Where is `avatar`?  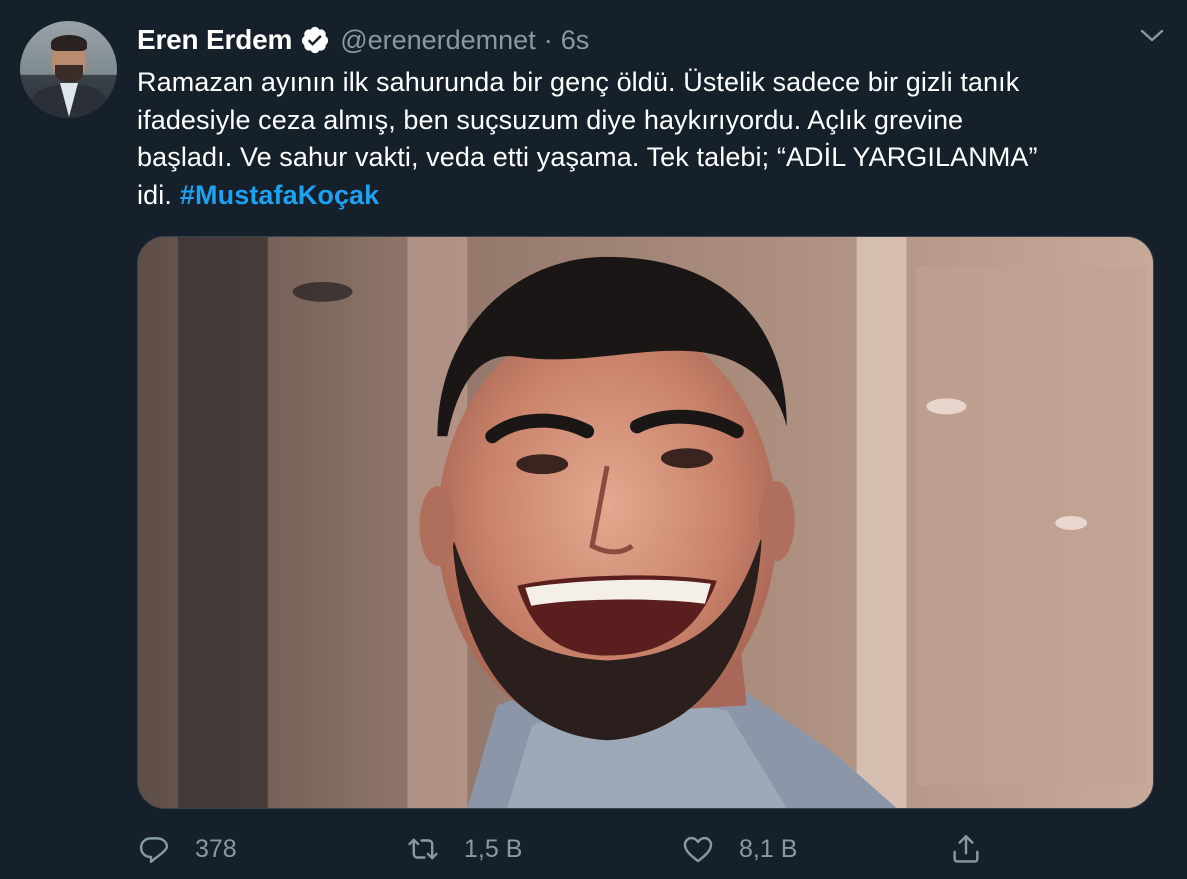
avatar is located at coordinates (68, 69).